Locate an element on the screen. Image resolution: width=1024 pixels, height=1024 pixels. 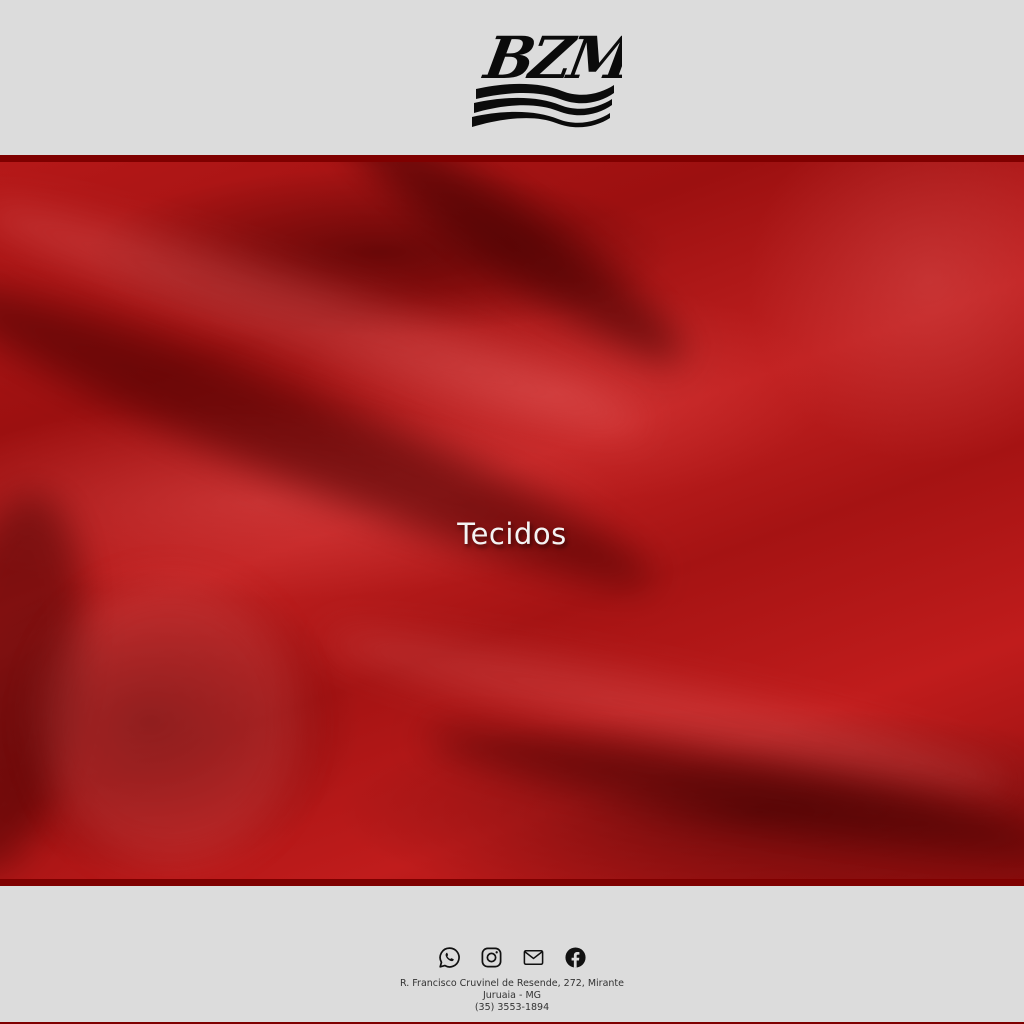
bzm-logo: BZM is located at coordinates (542, 78).